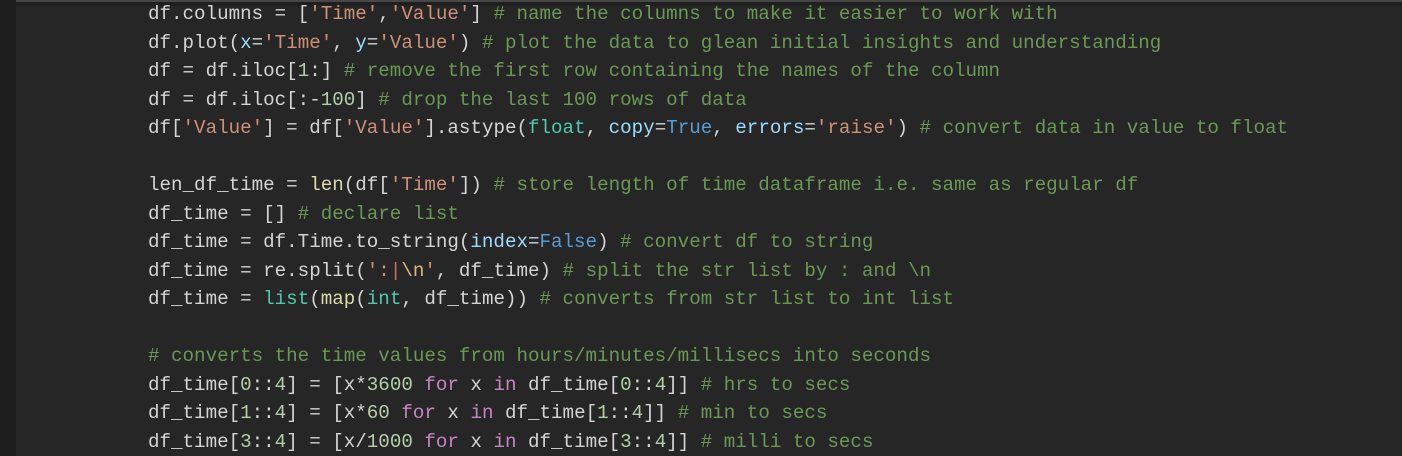 This screenshot has width=1402, height=456. I want to click on code-token: df.plot(, so click(194, 42).